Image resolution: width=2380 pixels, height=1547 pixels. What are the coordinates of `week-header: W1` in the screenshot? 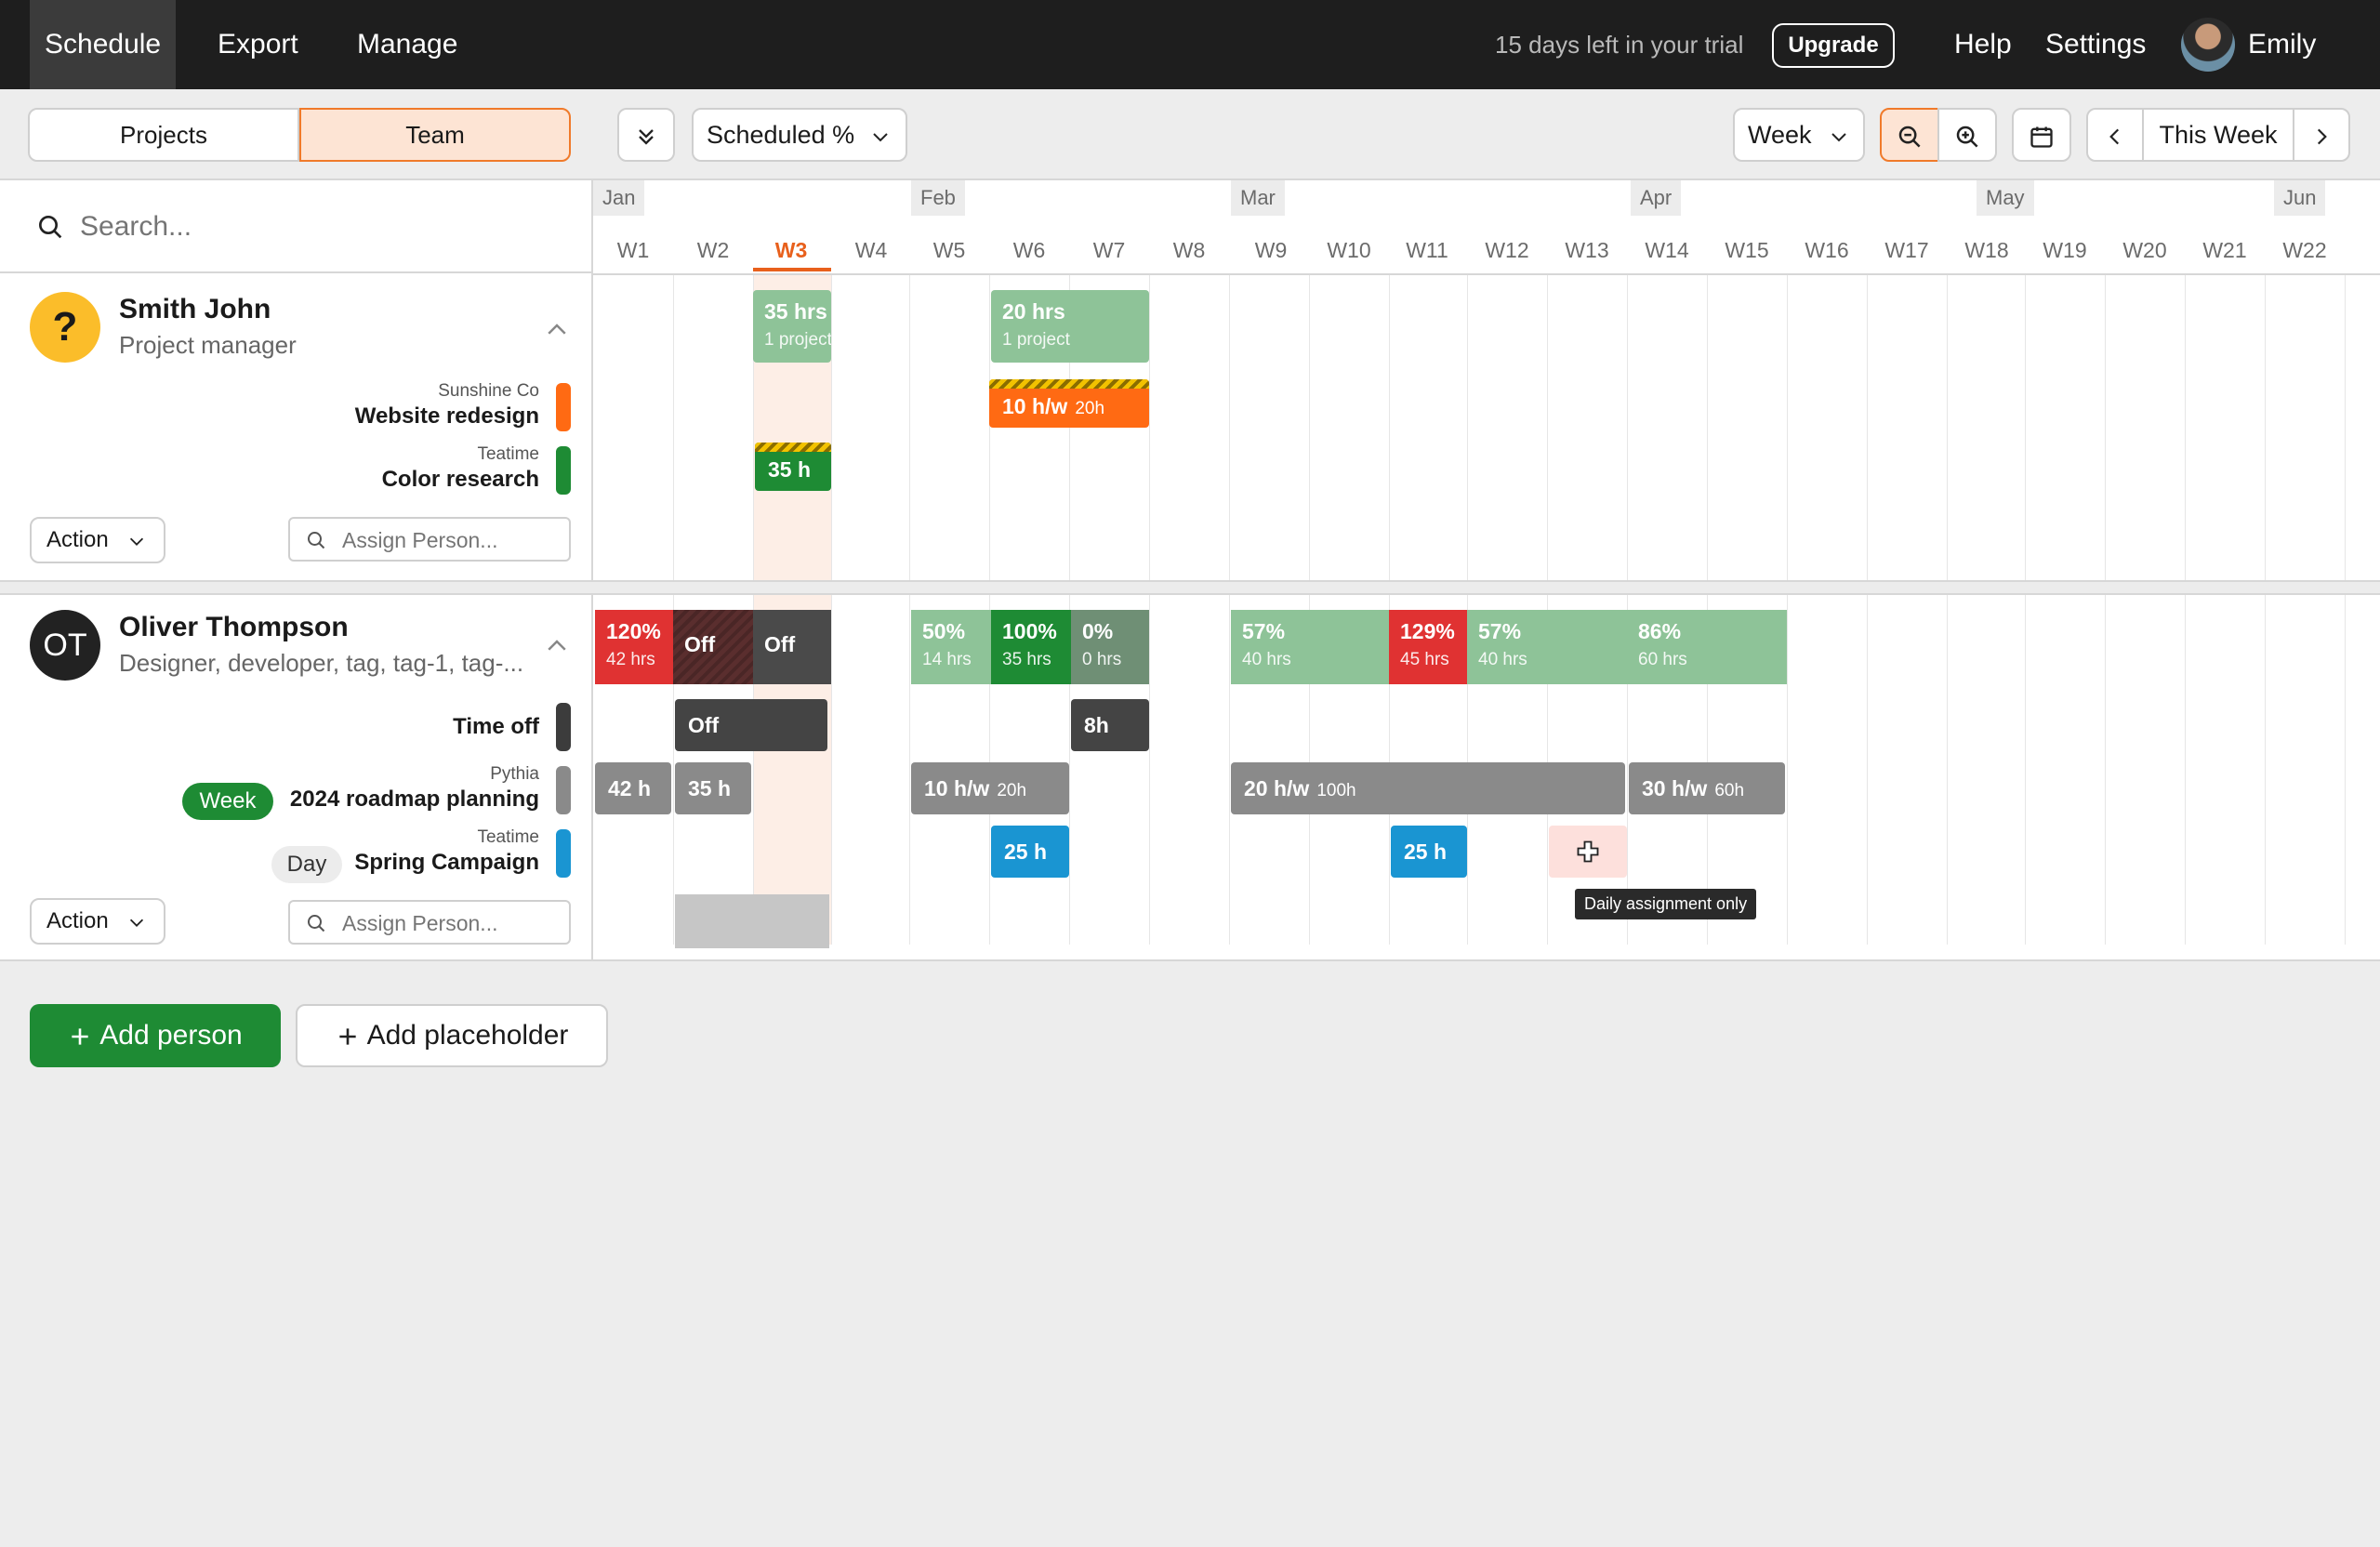 It's located at (633, 250).